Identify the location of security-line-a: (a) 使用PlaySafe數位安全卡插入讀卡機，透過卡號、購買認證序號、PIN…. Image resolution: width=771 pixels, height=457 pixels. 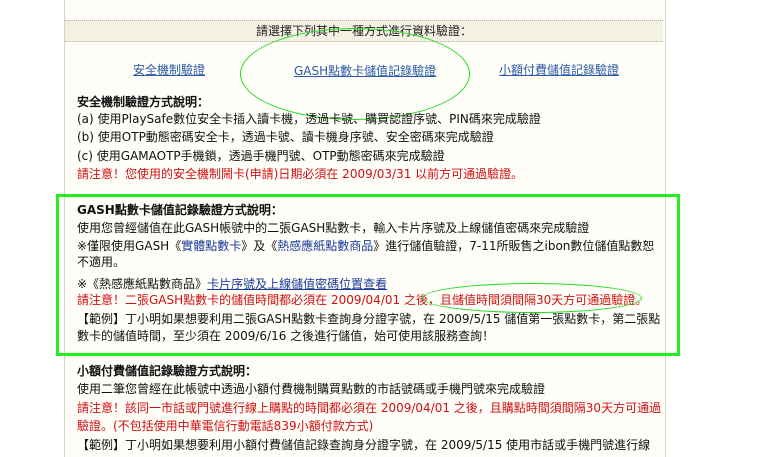
(309, 119).